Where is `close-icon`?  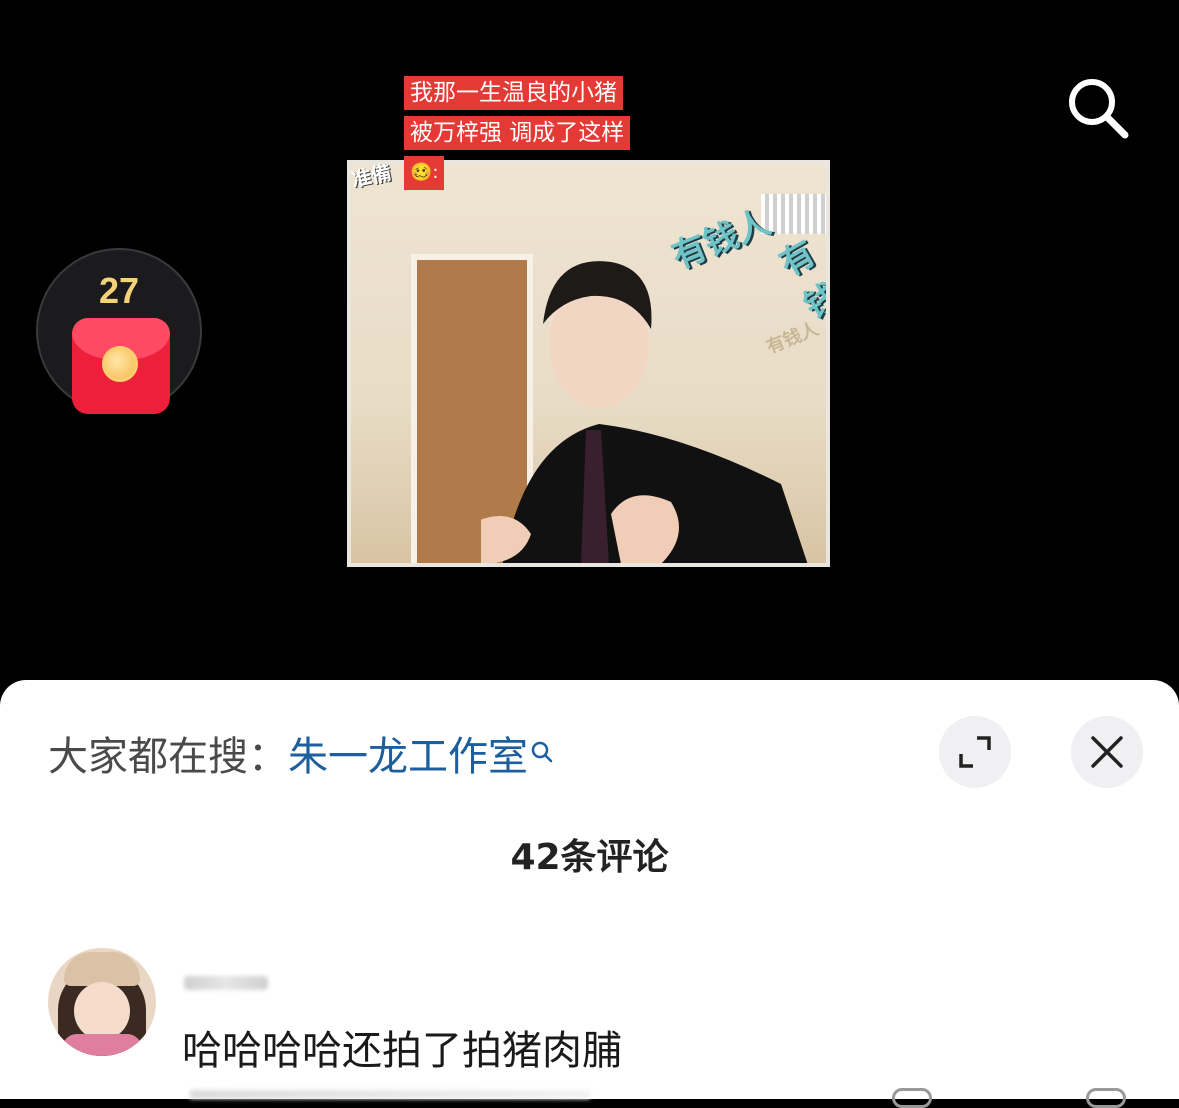
close-icon is located at coordinates (1107, 752).